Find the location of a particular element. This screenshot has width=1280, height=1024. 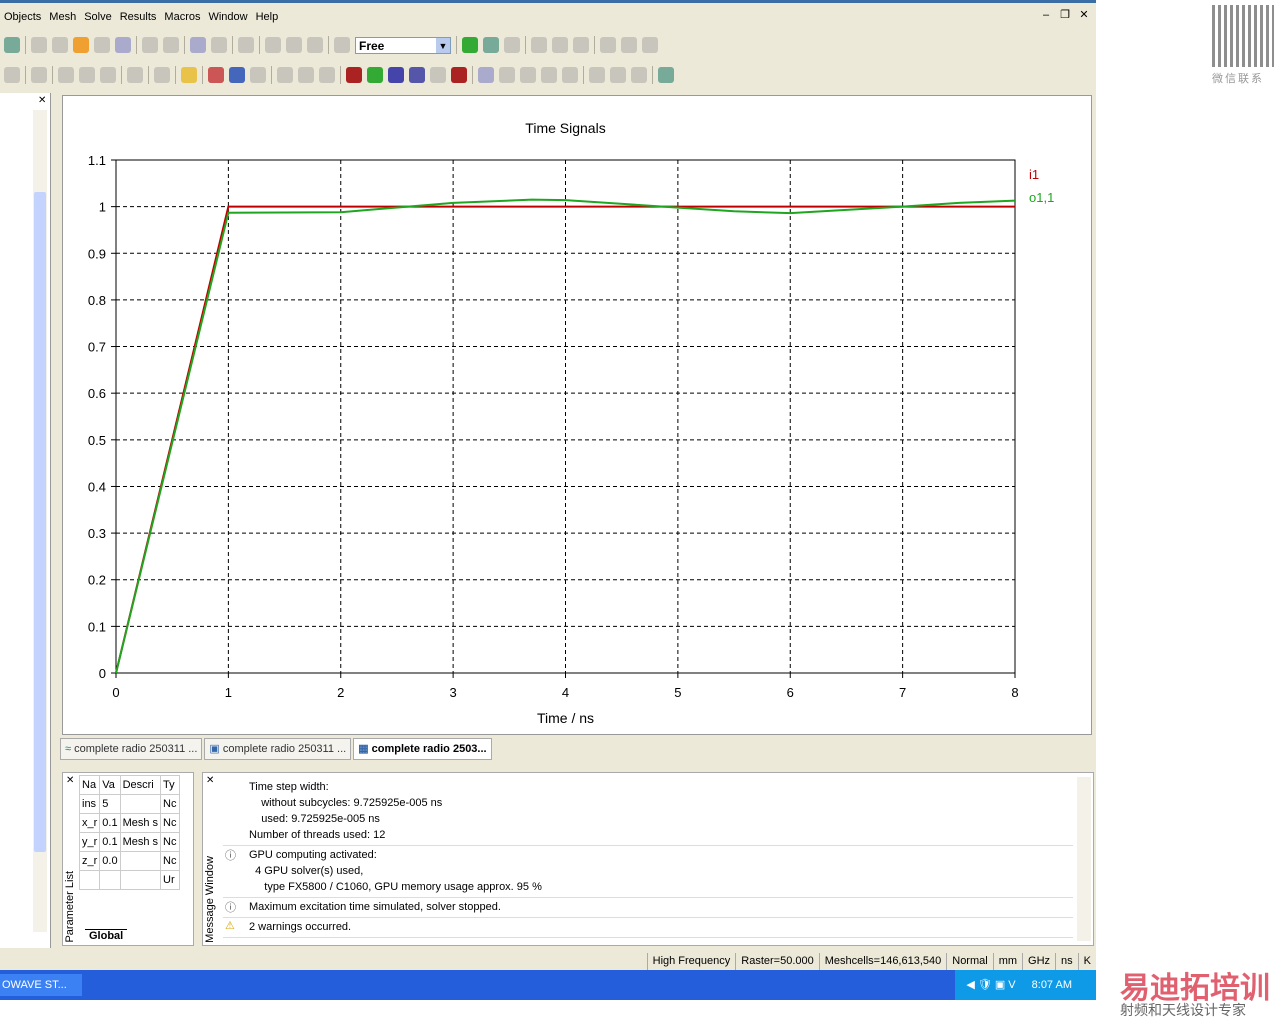

menu-mesh: Mesh is located at coordinates (62, 17).